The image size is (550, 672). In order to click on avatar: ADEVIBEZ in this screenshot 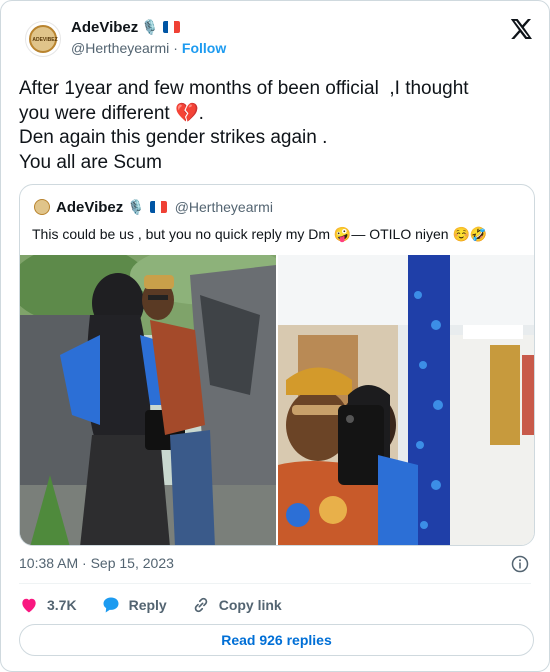, I will do `click(43, 39)`.